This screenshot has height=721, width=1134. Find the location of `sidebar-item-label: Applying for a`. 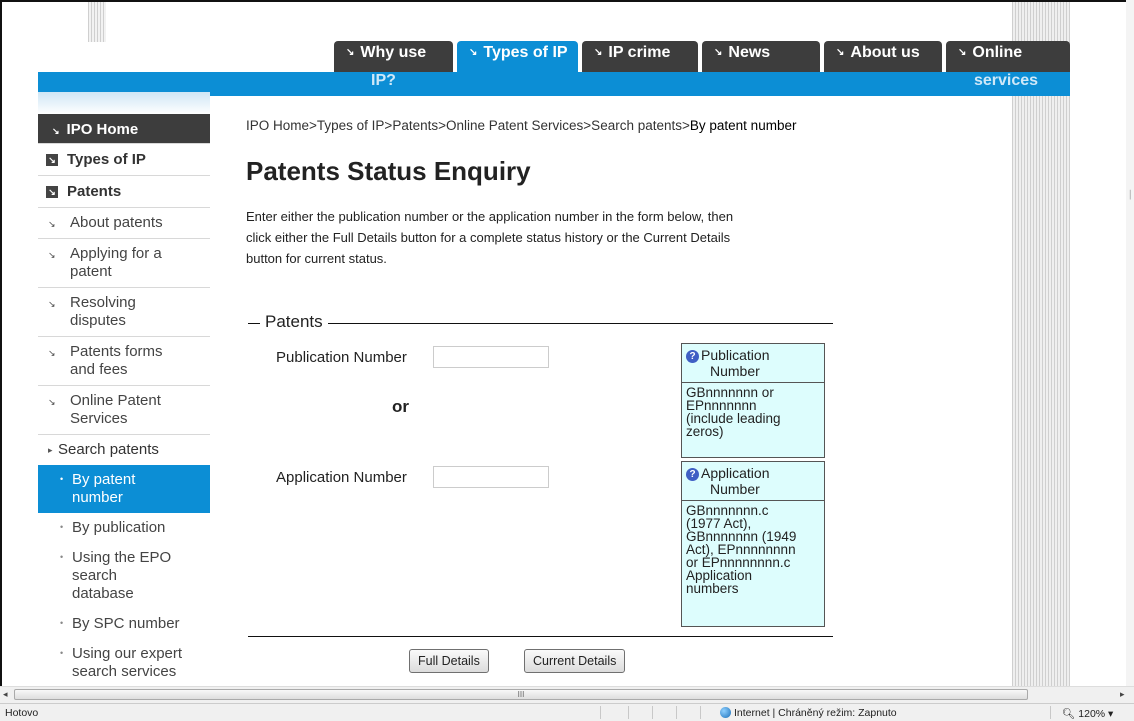

sidebar-item-label: Applying for a is located at coordinates (116, 253).